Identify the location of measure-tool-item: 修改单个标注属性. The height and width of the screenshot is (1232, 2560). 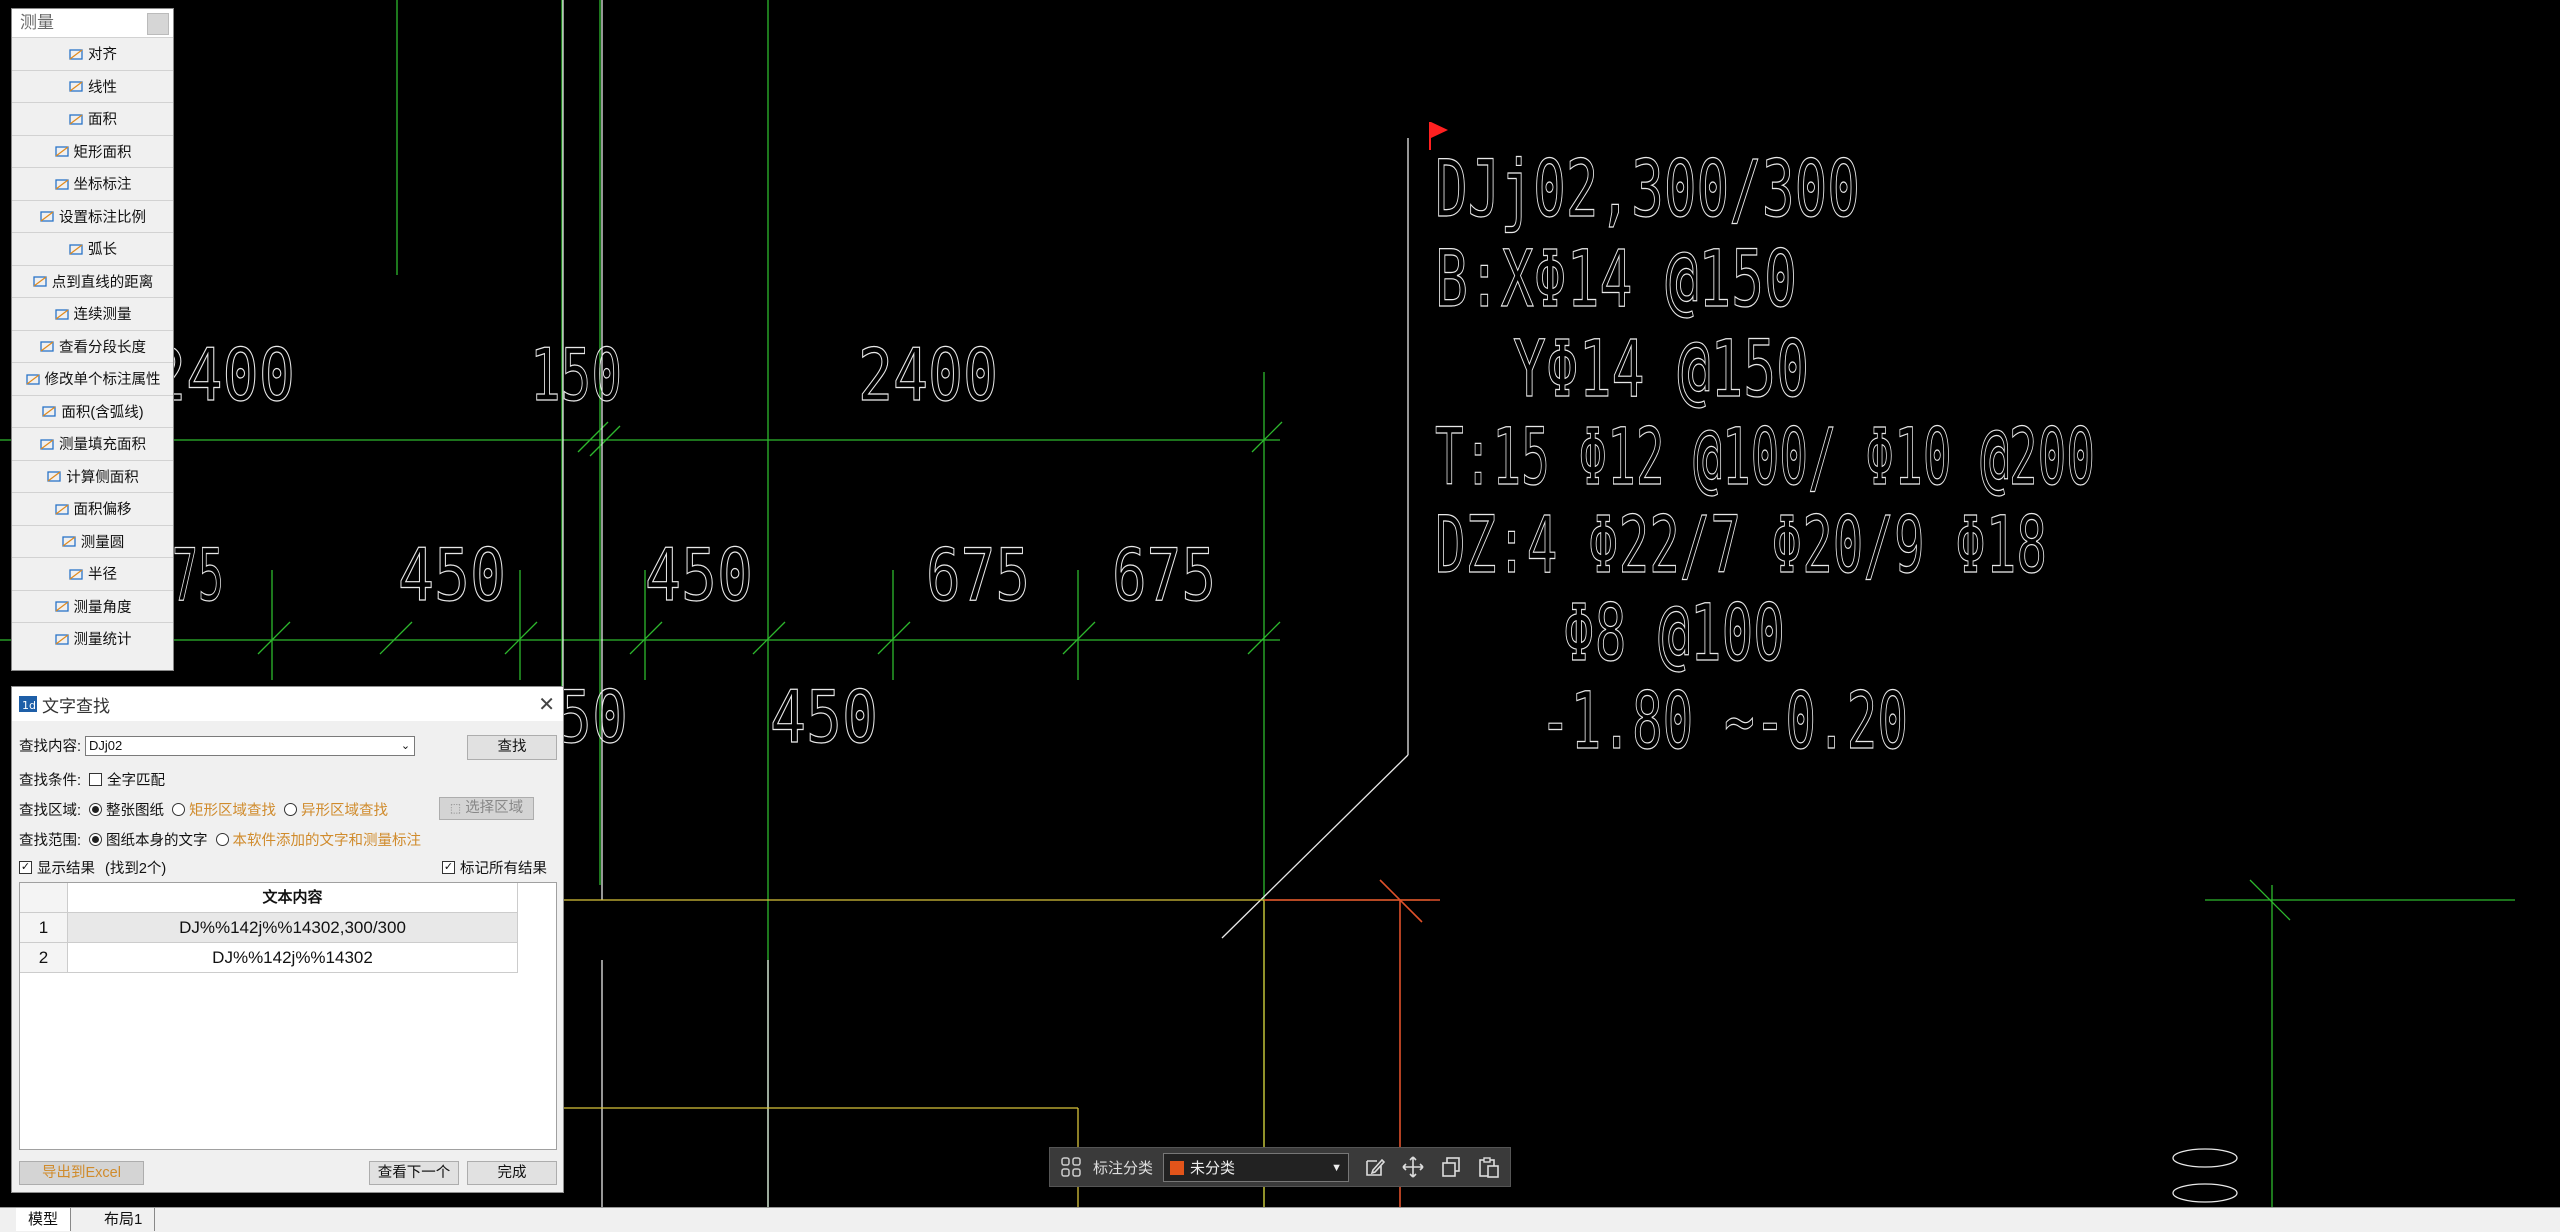
(92, 378).